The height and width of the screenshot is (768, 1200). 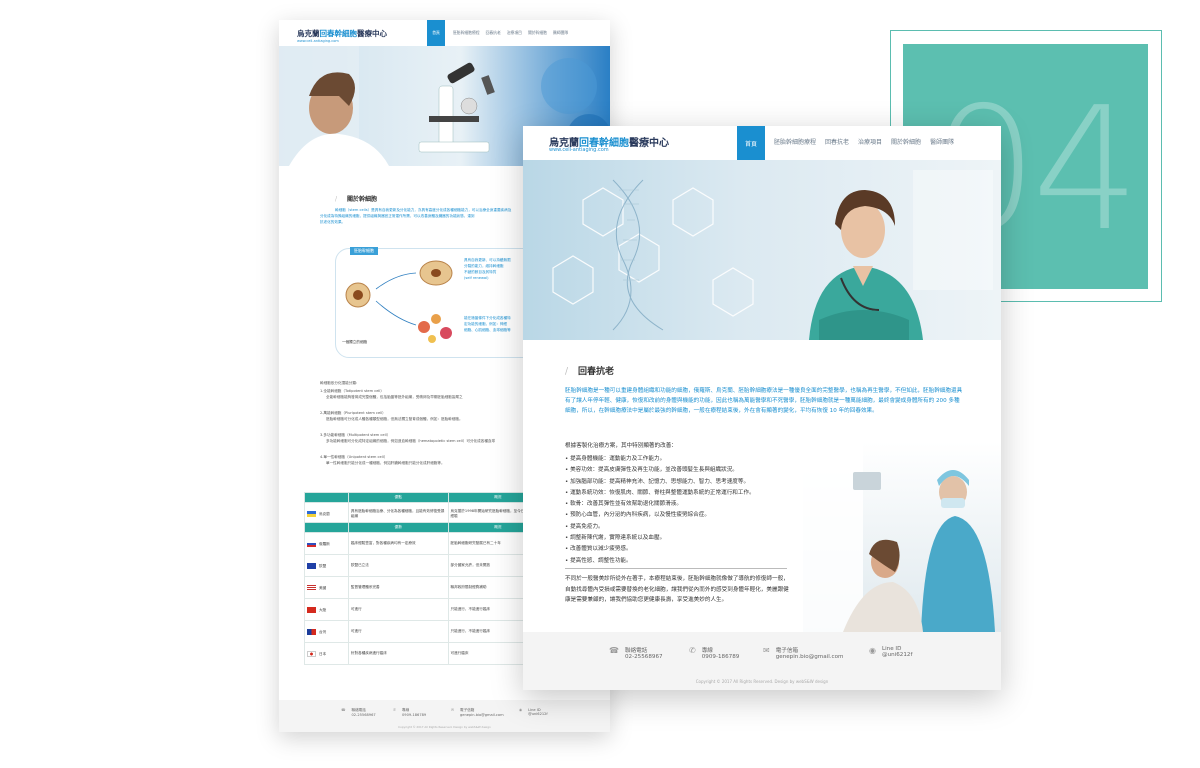 What do you see at coordinates (318, 41) in the screenshot?
I see `back-logo-en: www.cell-antiaging.com` at bounding box center [318, 41].